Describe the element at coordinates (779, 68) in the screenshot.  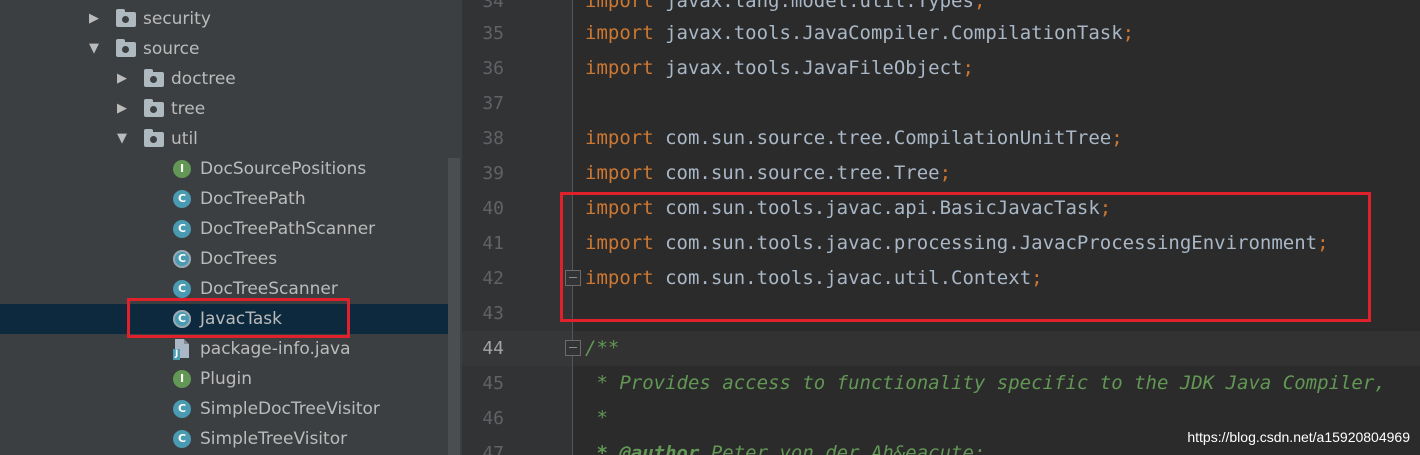
I see `code-line: import javax.tools.JavaFileObject;` at that location.